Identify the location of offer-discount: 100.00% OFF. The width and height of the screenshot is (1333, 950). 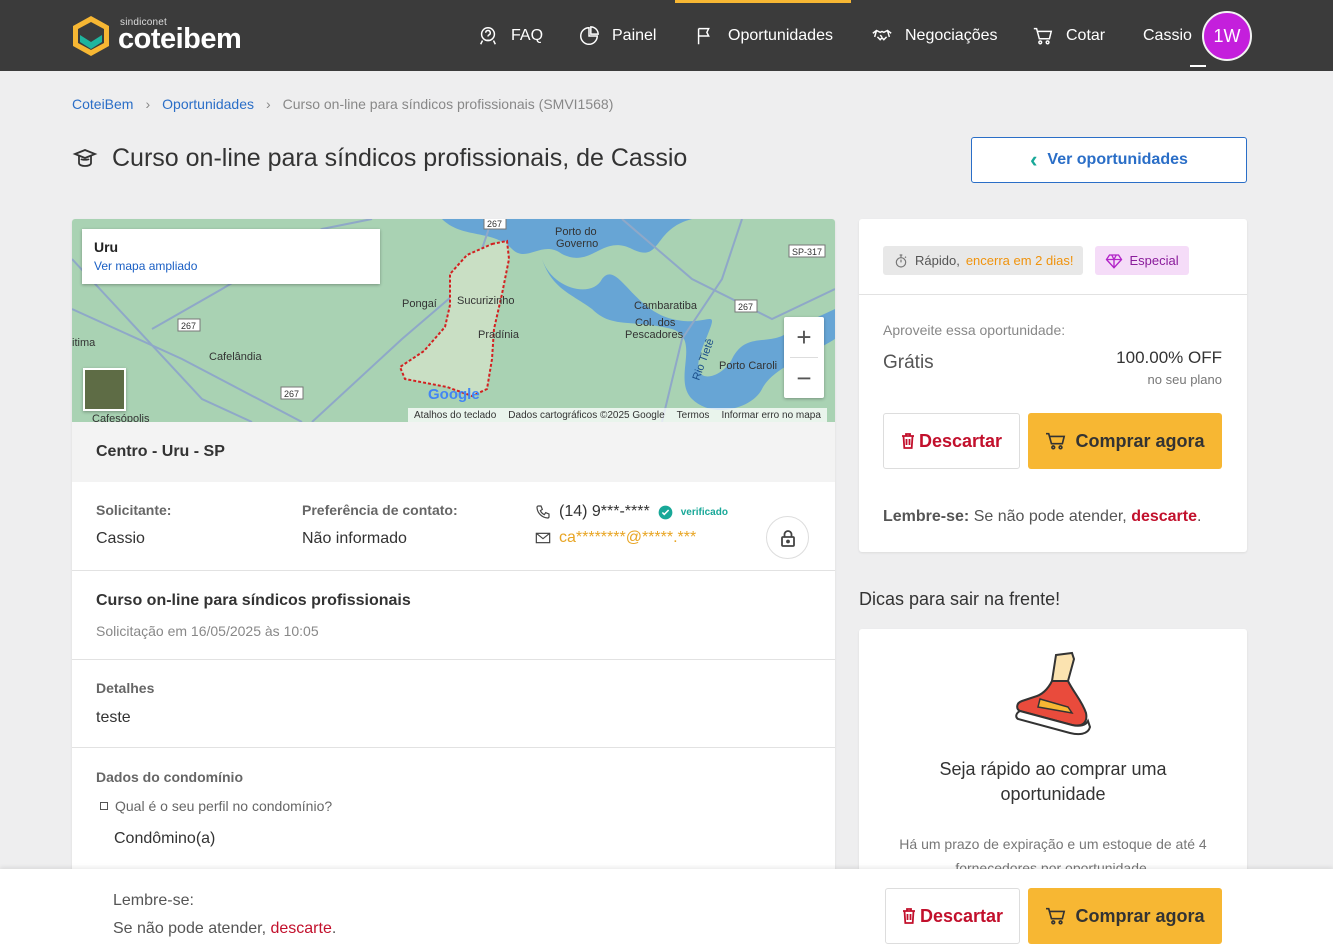
(1169, 357).